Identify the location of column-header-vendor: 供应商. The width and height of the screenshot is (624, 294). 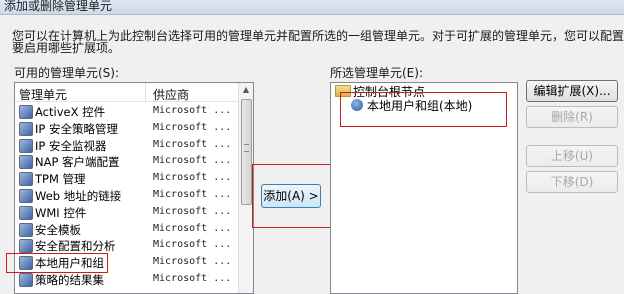
(171, 94).